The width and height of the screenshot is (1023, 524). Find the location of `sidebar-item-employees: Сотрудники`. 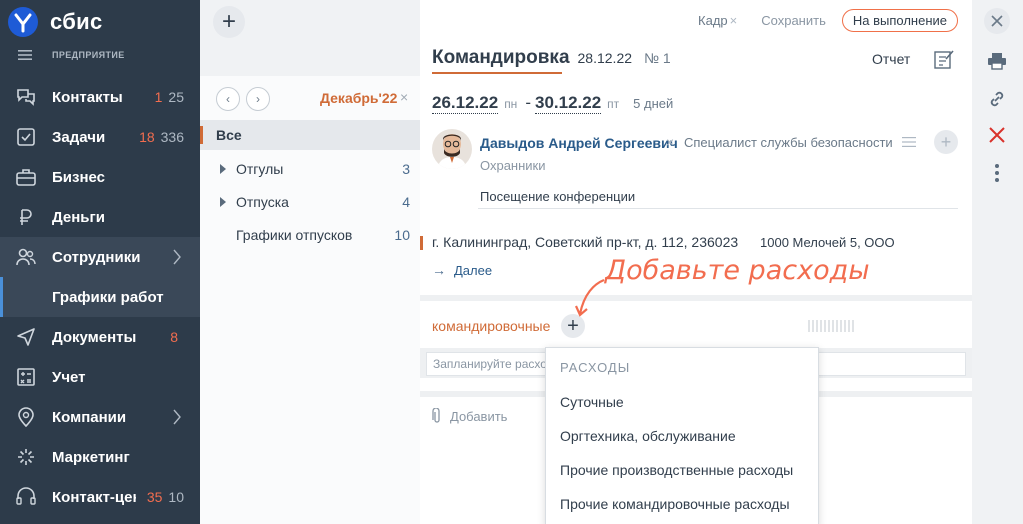

sidebar-item-employees: Сотрудники is located at coordinates (100, 257).